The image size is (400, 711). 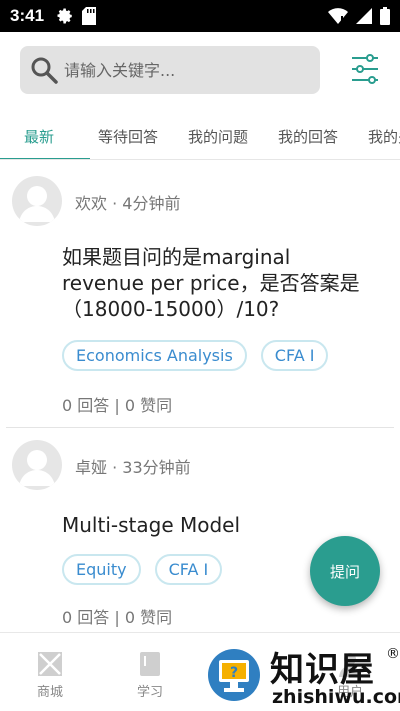 I want to click on status-left-icons, so click(x=76, y=16).